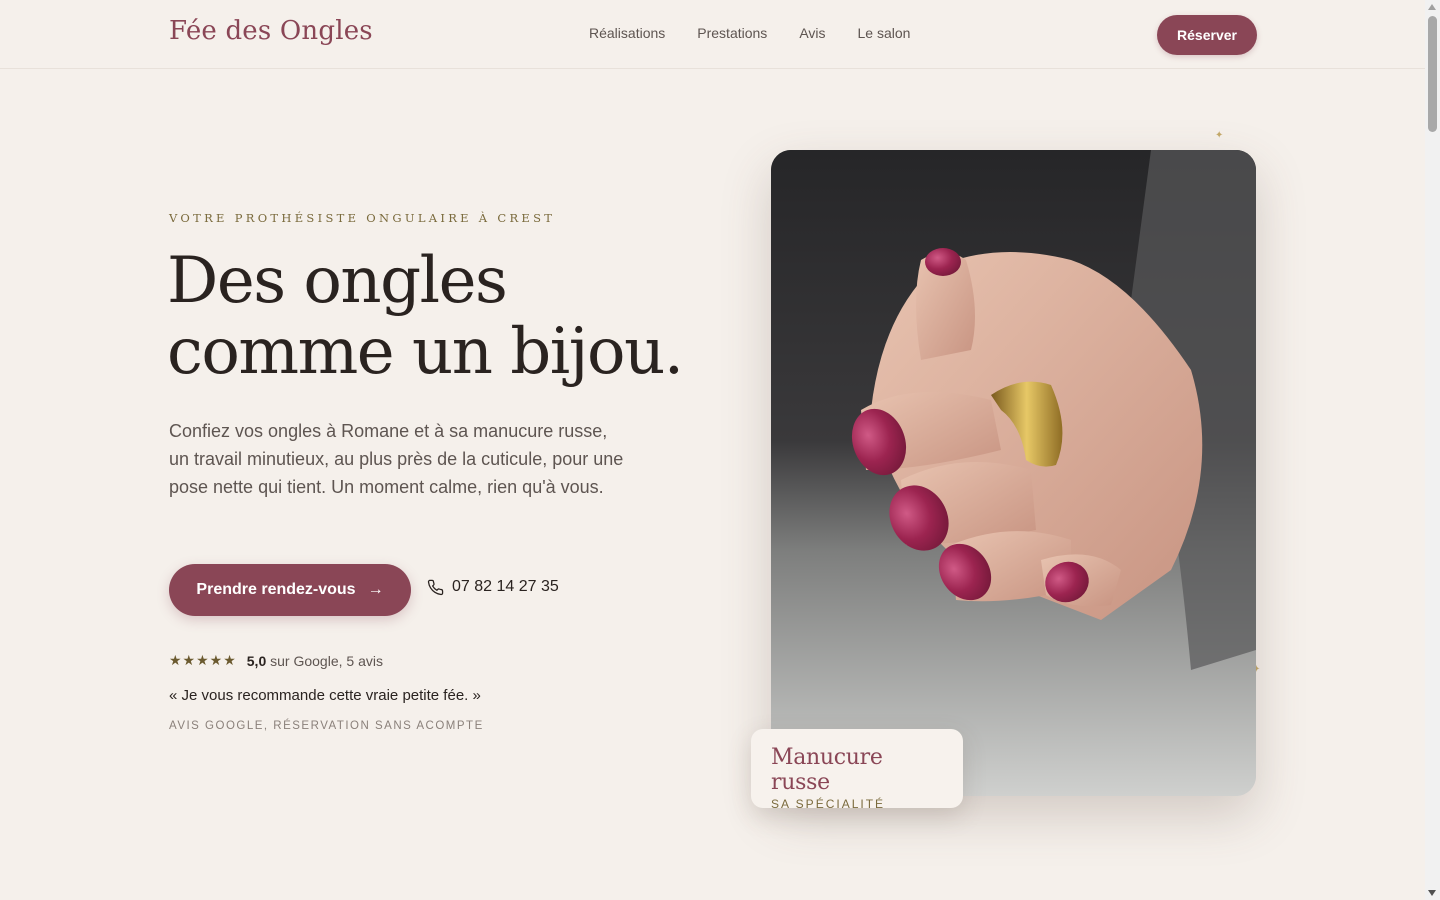  Describe the element at coordinates (627, 33) in the screenshot. I see `nav-item-realisations: Réalisations` at that location.